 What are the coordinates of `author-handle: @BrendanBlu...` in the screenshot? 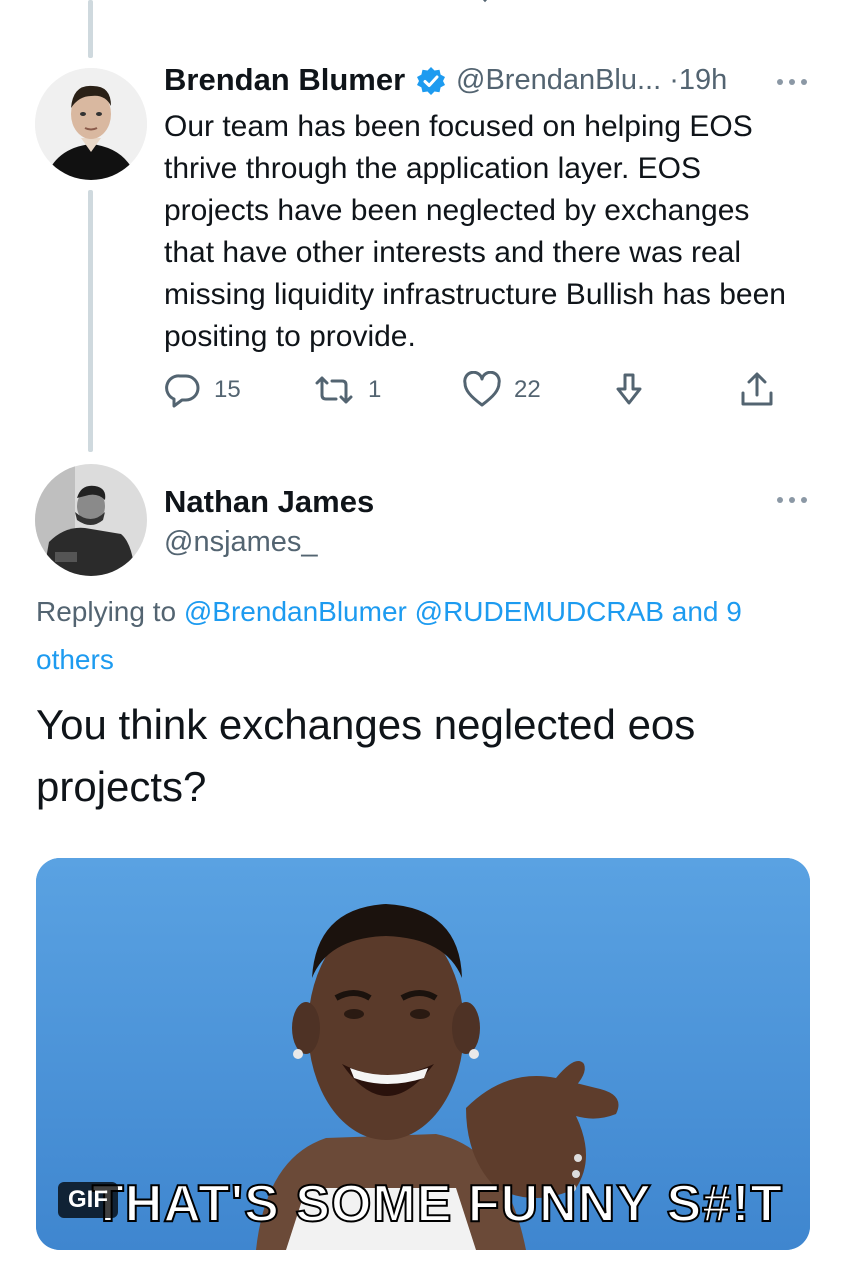 It's located at (558, 80).